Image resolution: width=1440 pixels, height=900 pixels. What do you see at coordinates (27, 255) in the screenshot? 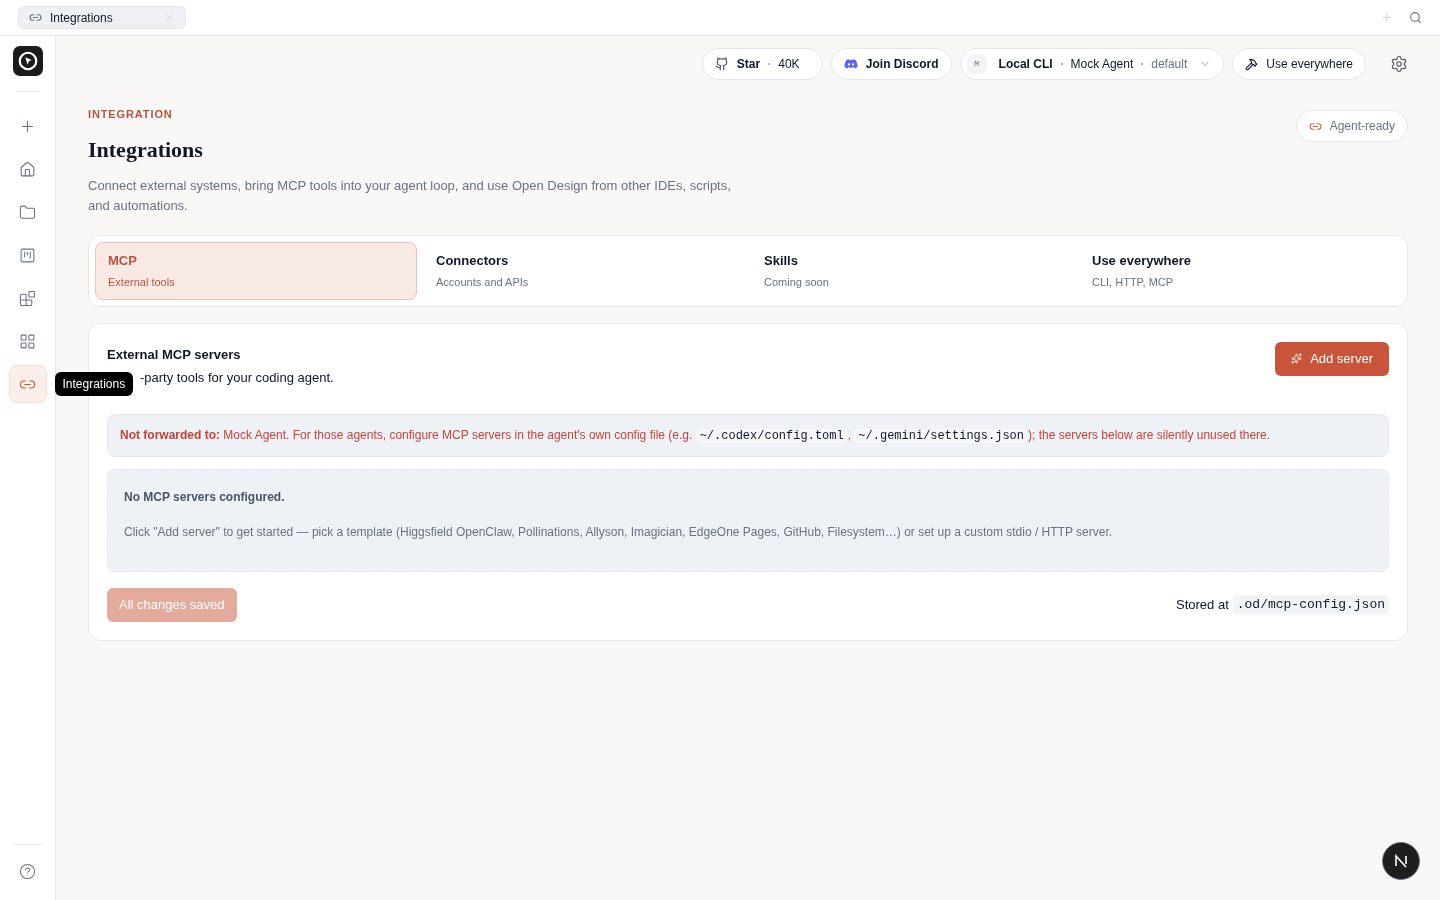
I see `columns-icon` at bounding box center [27, 255].